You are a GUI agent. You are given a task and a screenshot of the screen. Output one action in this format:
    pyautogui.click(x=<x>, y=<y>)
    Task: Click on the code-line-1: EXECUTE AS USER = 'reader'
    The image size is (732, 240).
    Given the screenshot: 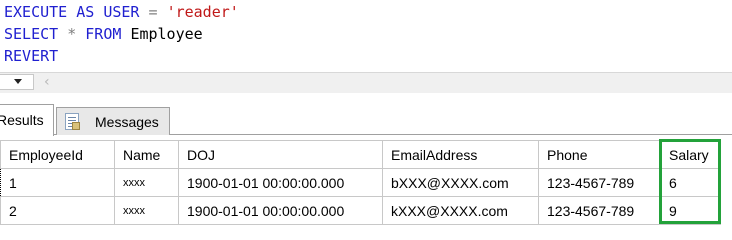 What is the action you would take?
    pyautogui.click(x=121, y=12)
    